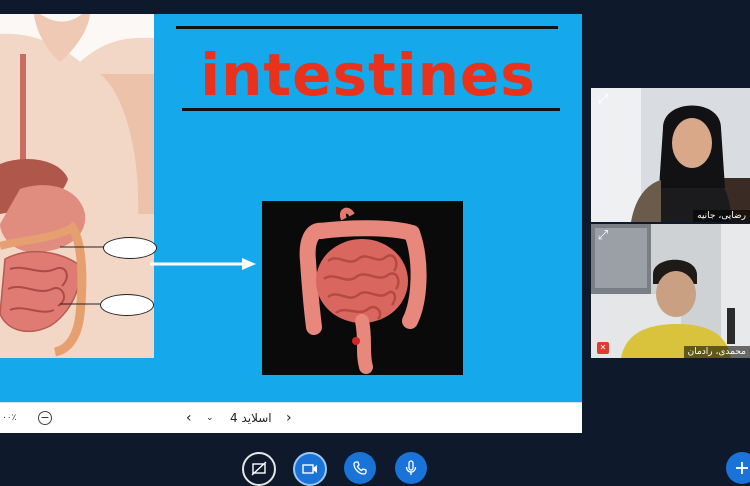 Image resolution: width=750 pixels, height=486 pixels. I want to click on zoom-out-button: −, so click(45, 418).